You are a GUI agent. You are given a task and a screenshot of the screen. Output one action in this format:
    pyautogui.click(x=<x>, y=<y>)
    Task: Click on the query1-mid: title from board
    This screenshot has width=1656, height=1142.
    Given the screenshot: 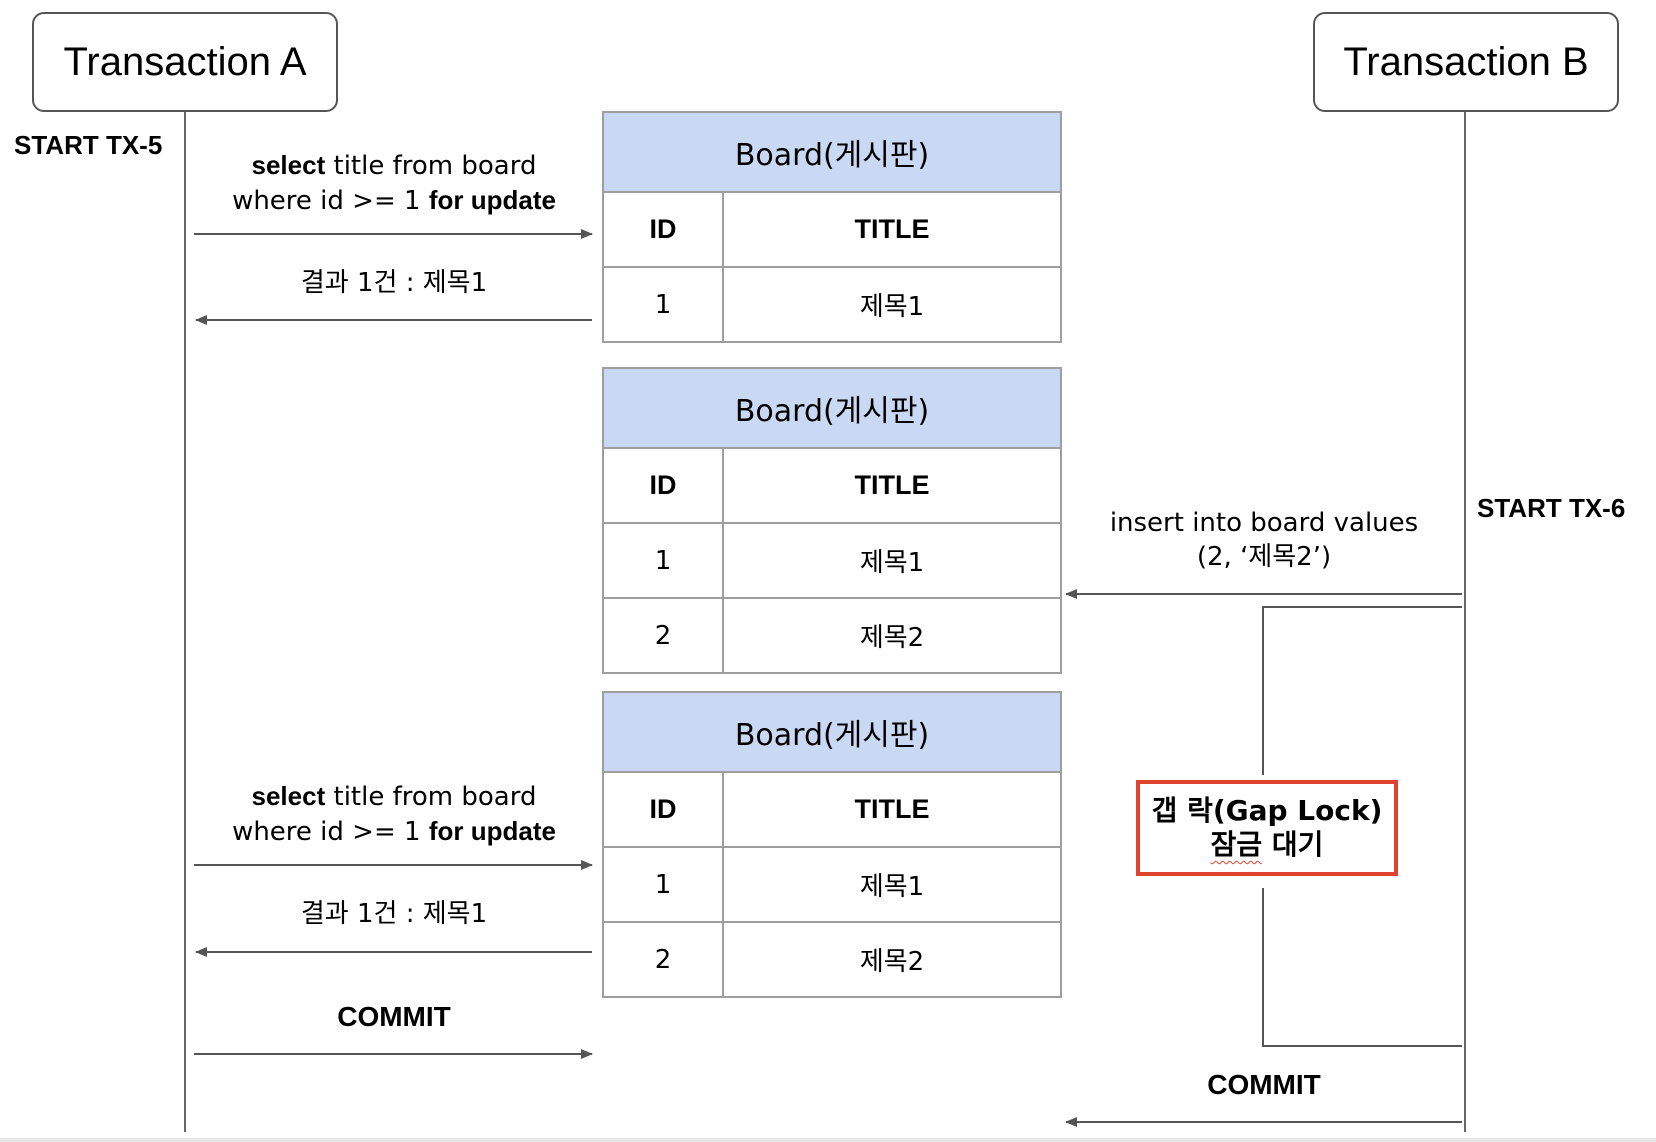 What is the action you would take?
    pyautogui.click(x=431, y=166)
    